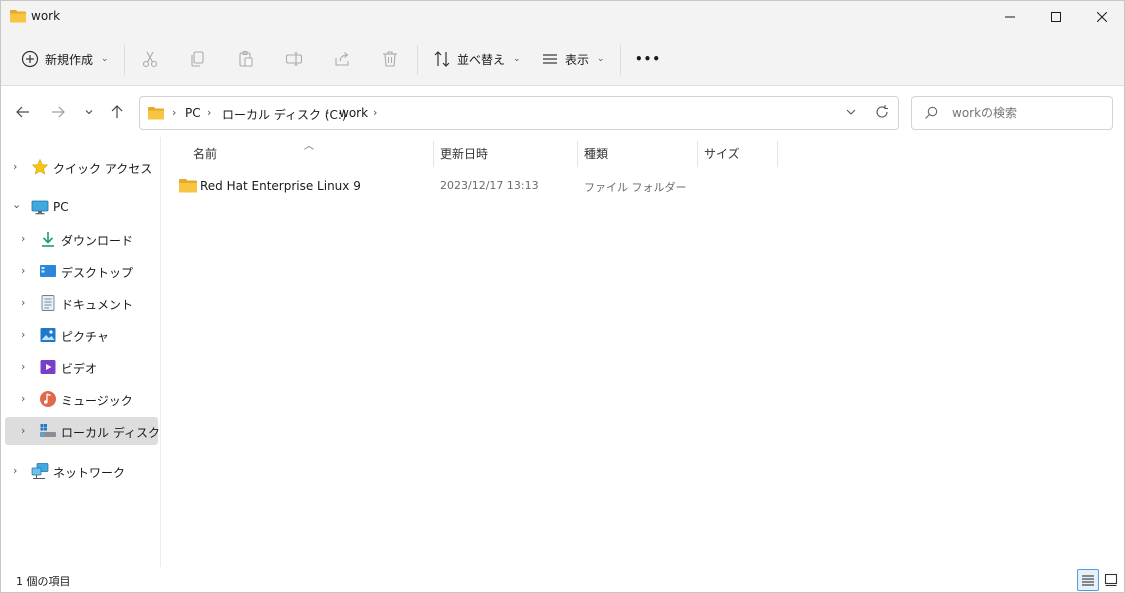 This screenshot has width=1125, height=593. What do you see at coordinates (61, 207) in the screenshot?
I see `sidebar-item-label: PC` at bounding box center [61, 207].